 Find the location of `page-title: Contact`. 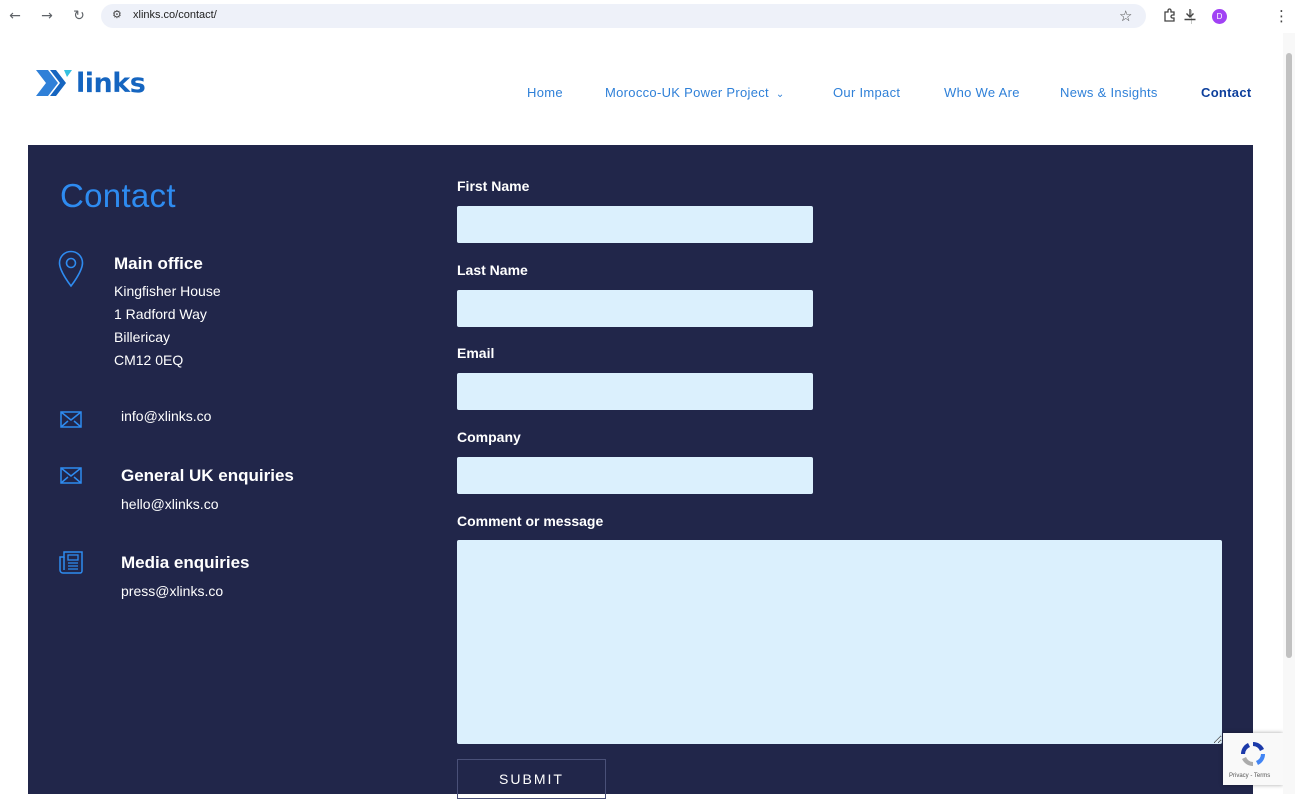

page-title: Contact is located at coordinates (118, 195).